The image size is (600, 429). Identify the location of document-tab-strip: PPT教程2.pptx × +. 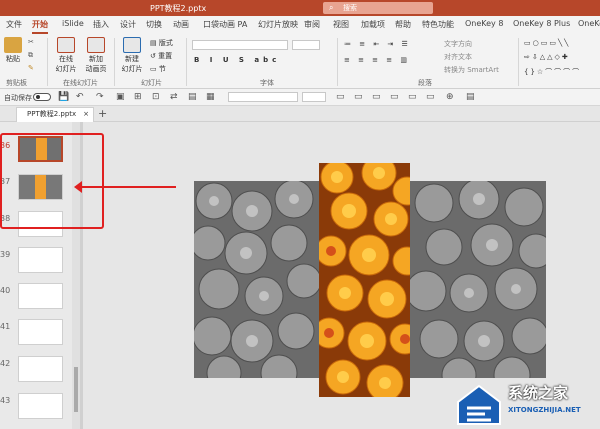
(300, 114).